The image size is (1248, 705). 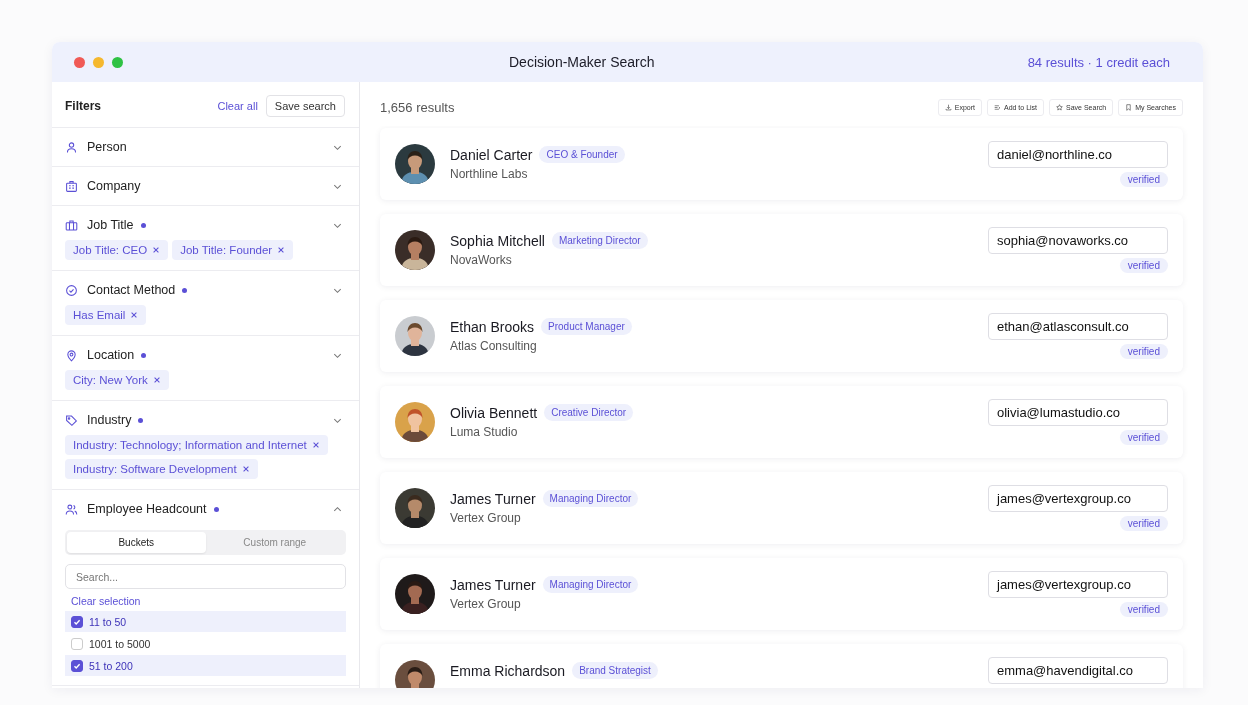 What do you see at coordinates (997, 107) in the screenshot?
I see `list-icon` at bounding box center [997, 107].